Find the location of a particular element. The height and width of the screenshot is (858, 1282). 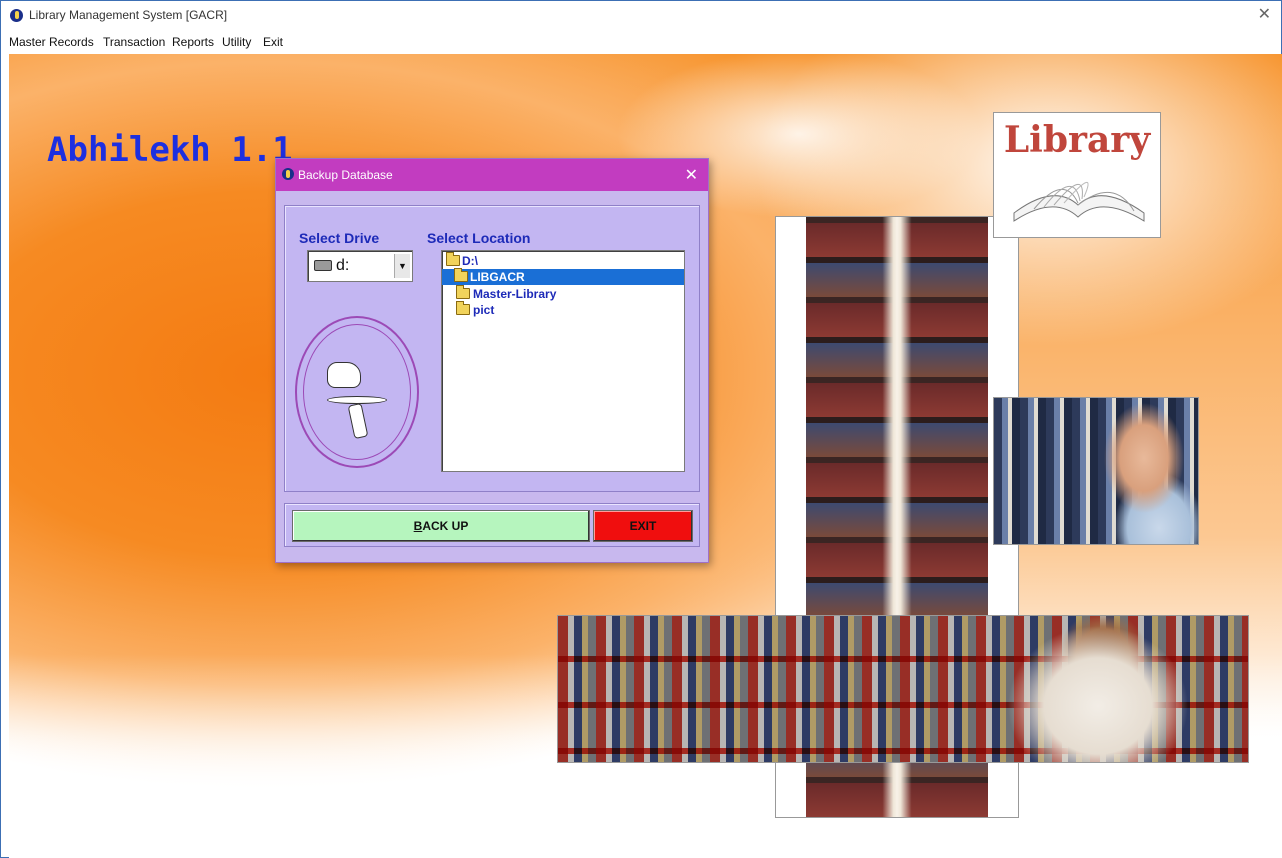

dialog-app-icon is located at coordinates (288, 174).